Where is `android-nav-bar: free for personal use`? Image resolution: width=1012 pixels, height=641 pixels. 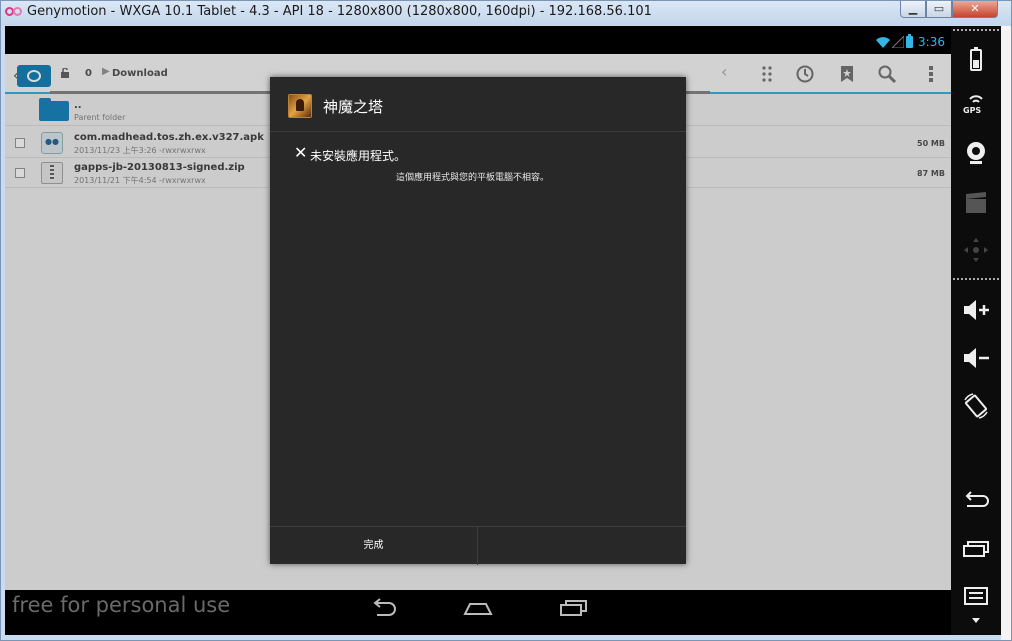
android-nav-bar: free for personal use is located at coordinates (478, 612).